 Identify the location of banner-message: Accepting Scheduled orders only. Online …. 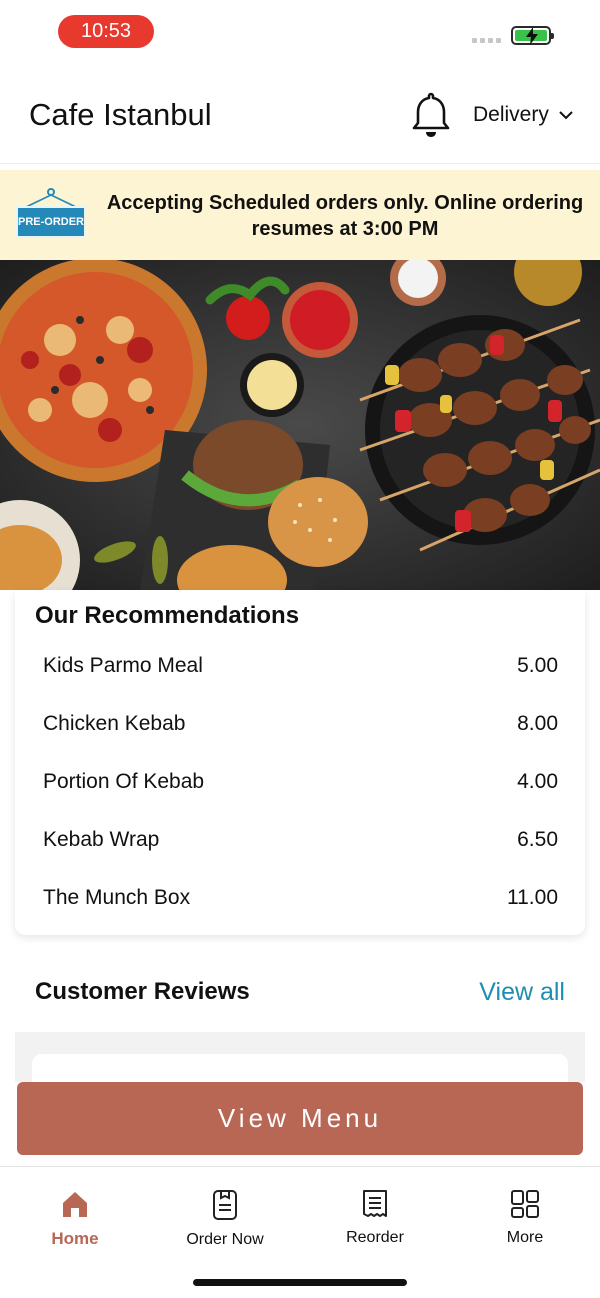
(345, 216).